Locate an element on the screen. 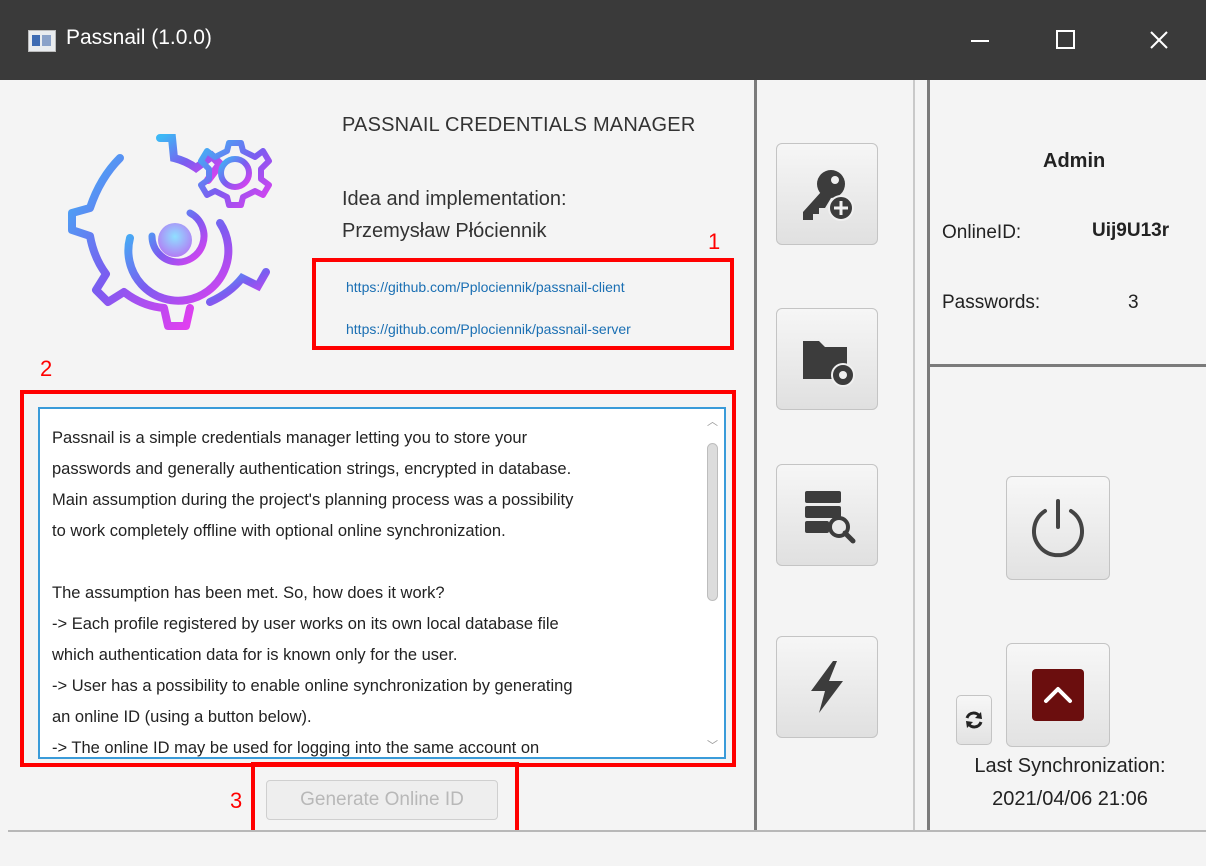 The image size is (1206, 866). minimize-icon is located at coordinates (980, 41).